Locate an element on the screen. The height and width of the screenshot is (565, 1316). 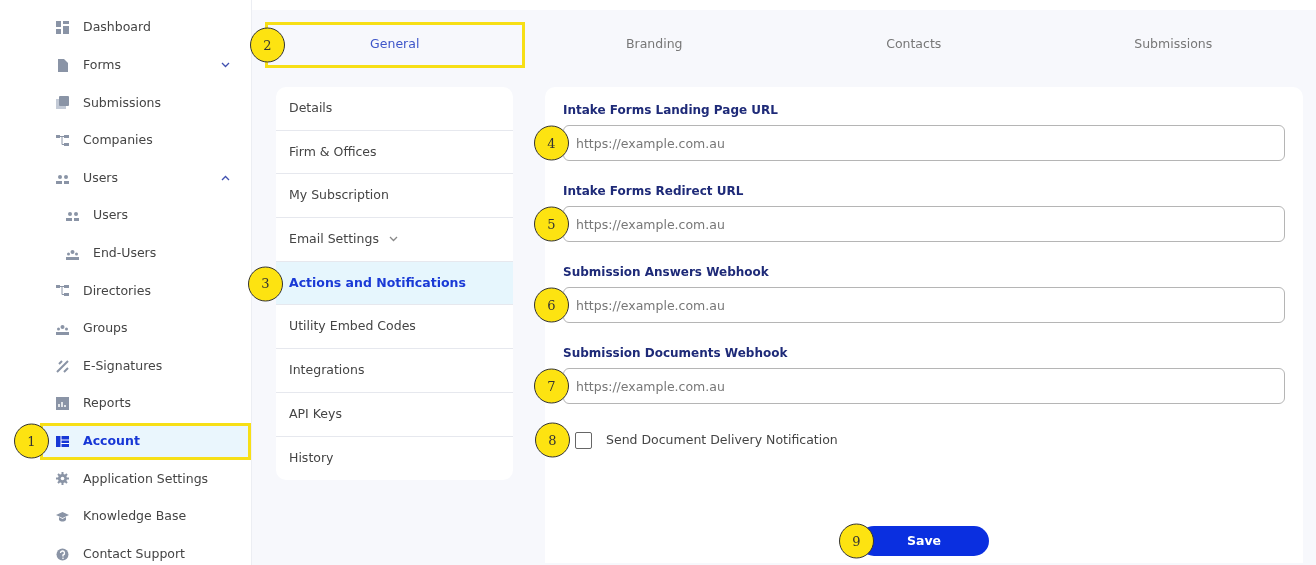
chevron-up-icon is located at coordinates (225, 178).